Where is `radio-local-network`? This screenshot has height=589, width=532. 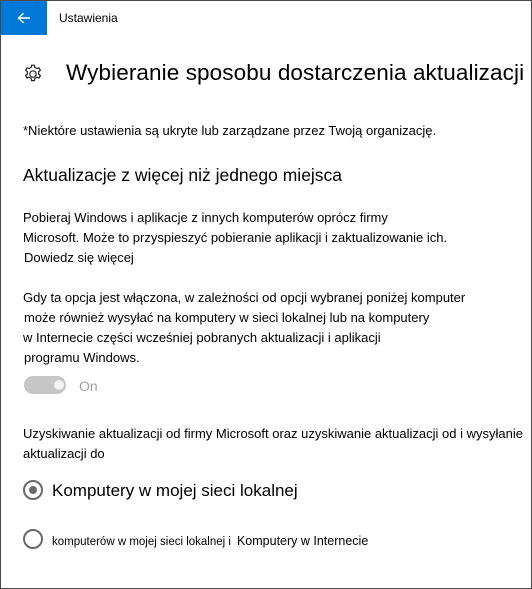
radio-local-network is located at coordinates (33, 490).